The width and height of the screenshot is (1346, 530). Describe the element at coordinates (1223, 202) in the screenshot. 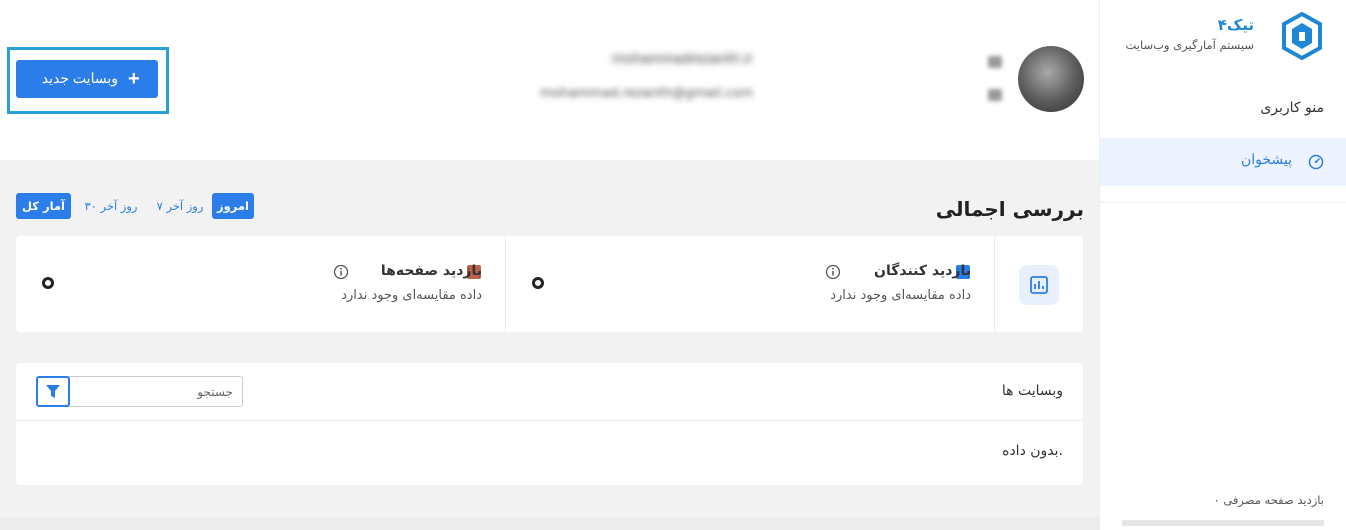

I see `sidebar-divider` at that location.